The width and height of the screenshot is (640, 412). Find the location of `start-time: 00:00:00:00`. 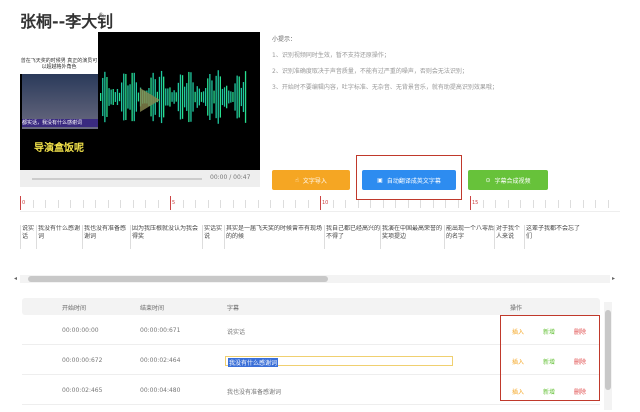

start-time: 00:00:00:00 is located at coordinates (80, 330).